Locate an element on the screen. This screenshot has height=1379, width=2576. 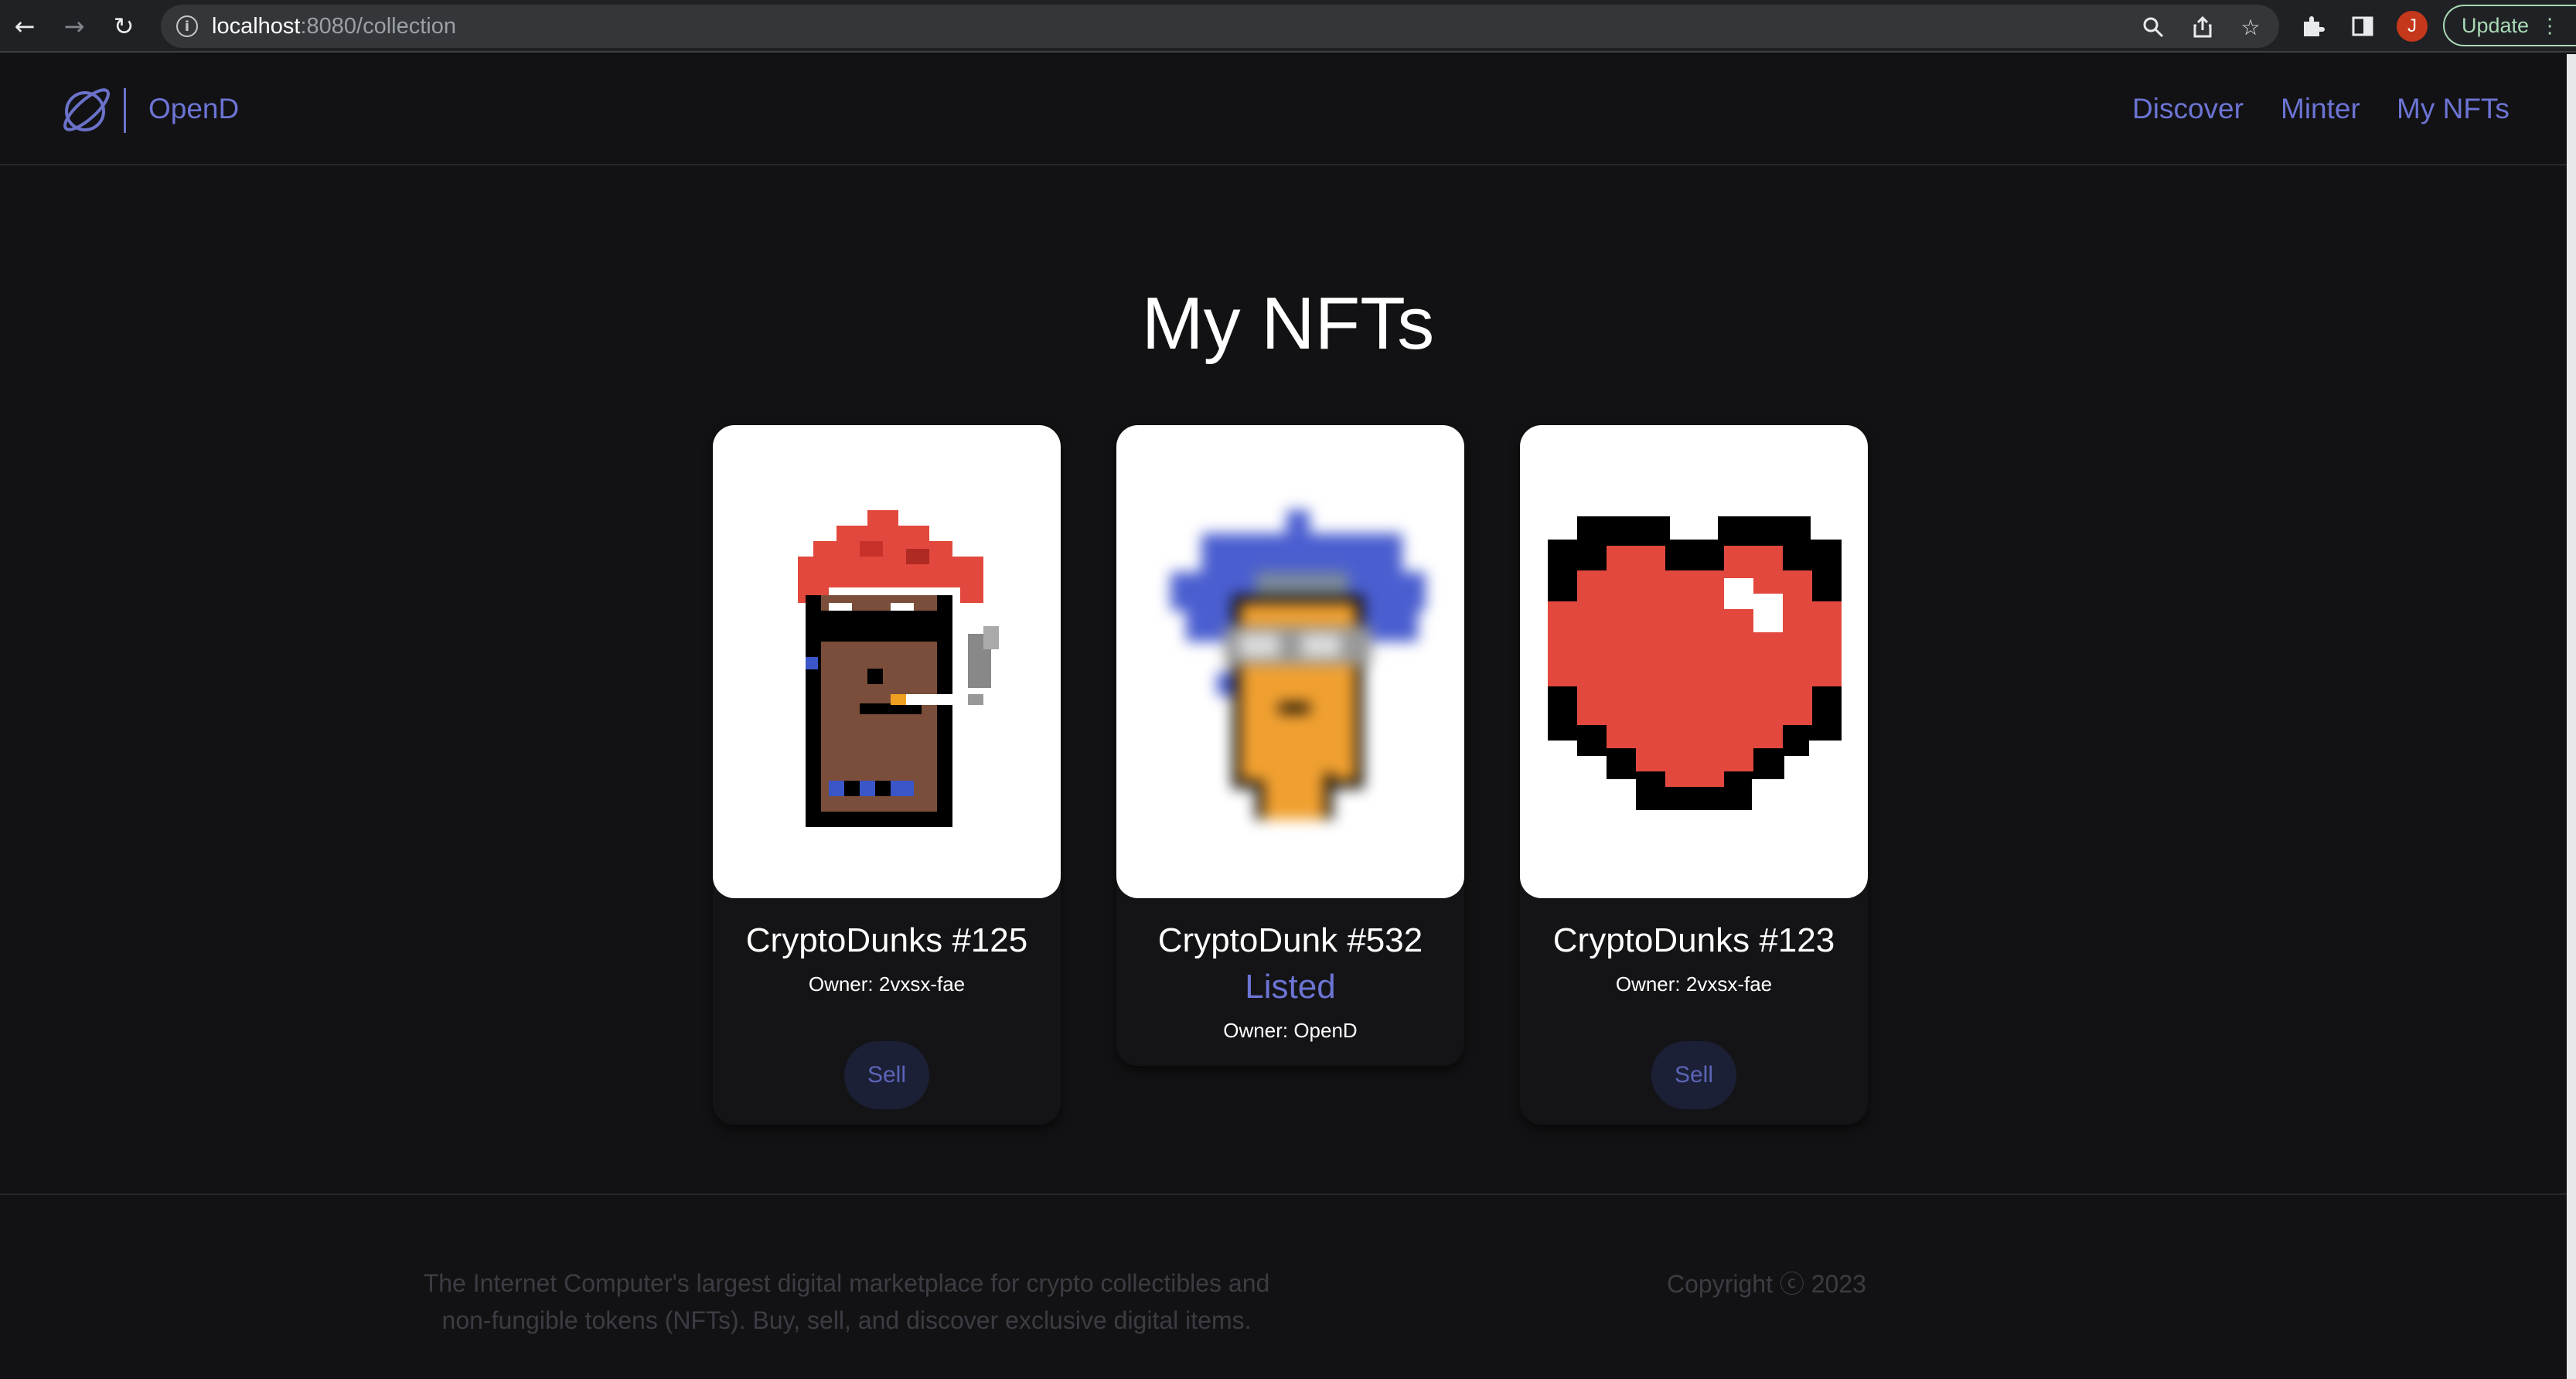
profile-avatar: J is located at coordinates (2412, 26).